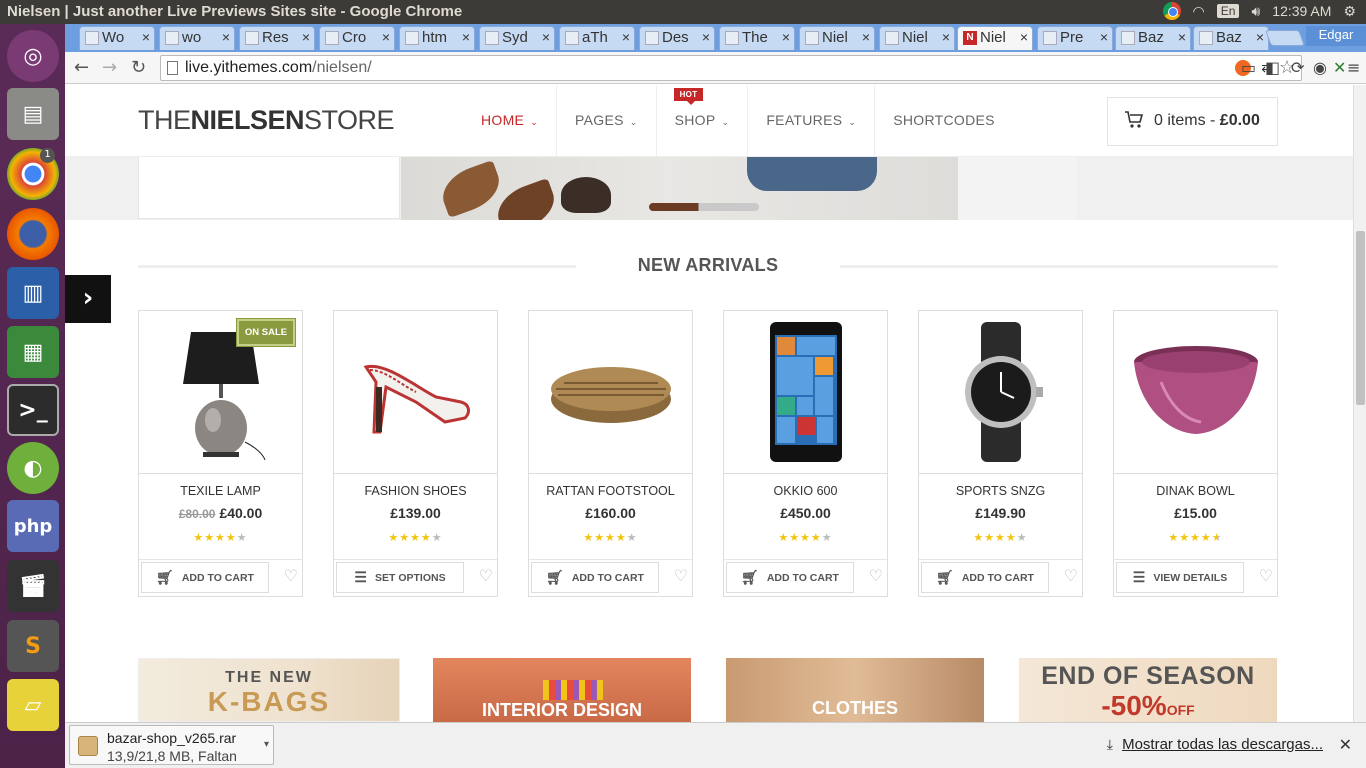  What do you see at coordinates (855, 690) in the screenshot?
I see `promo-clothes: CLOTHES` at bounding box center [855, 690].